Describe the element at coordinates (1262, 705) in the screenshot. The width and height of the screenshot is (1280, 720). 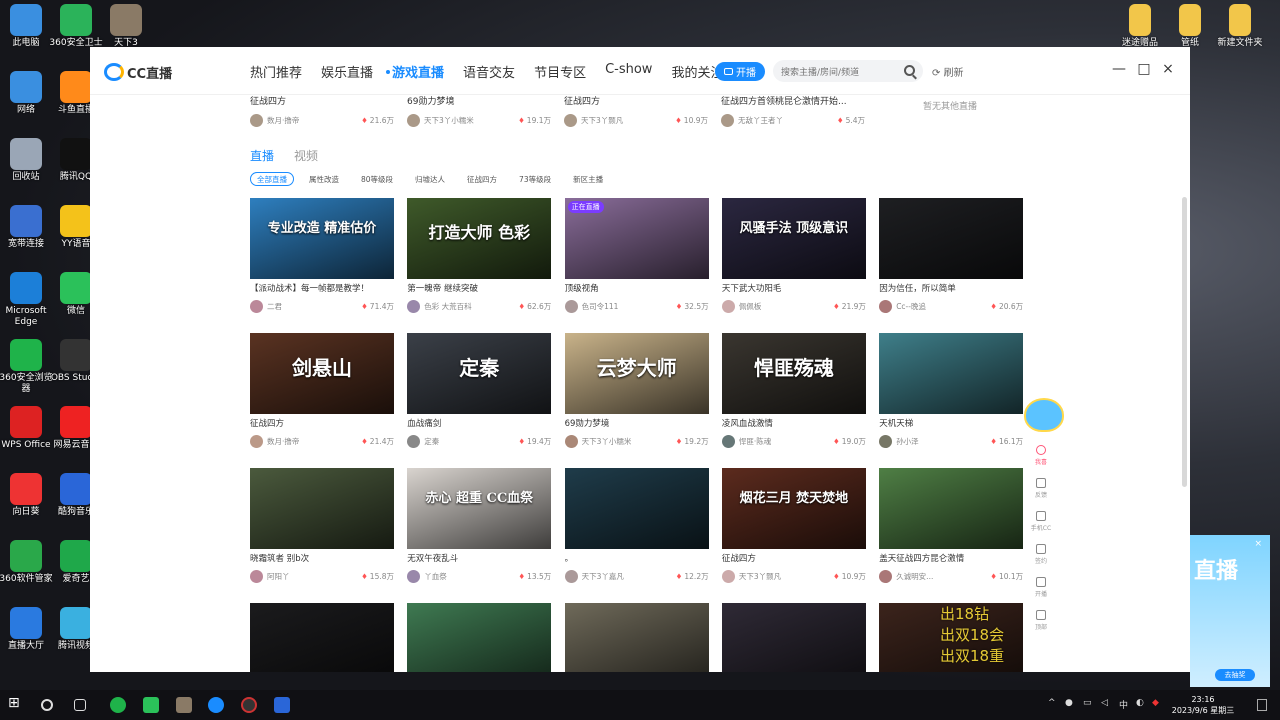
I see `notification-icon` at that location.